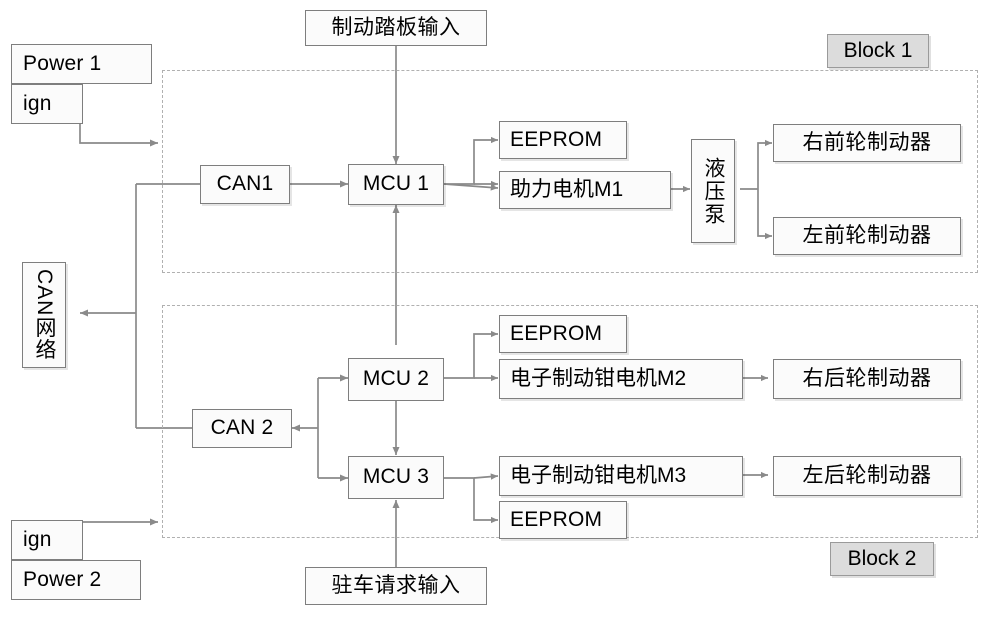  I want to click on node-mcu-2: MCU 2, so click(396, 379).